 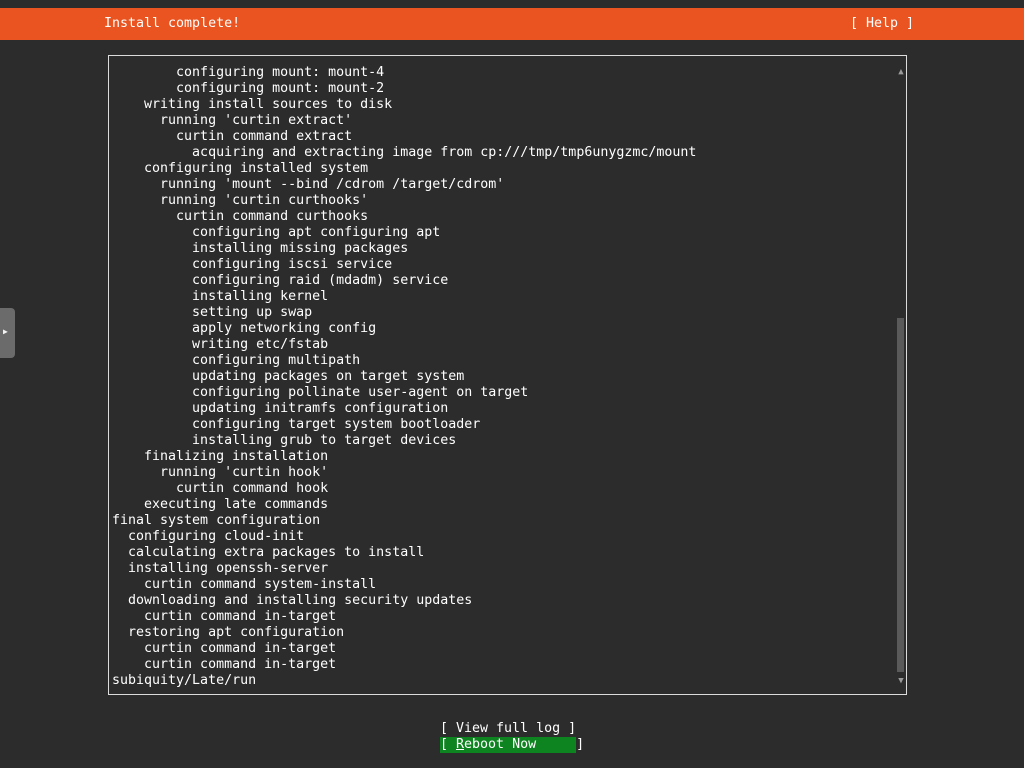 I want to click on log-line: installing openssh-server, so click(x=220, y=568).